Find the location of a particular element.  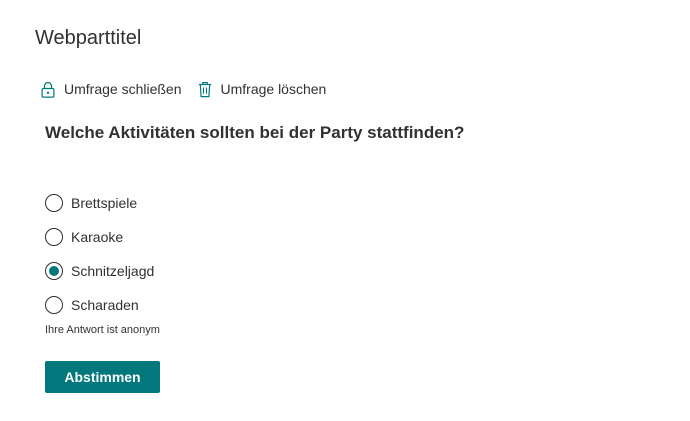

option-label: Schnitzeljagd is located at coordinates (113, 271).